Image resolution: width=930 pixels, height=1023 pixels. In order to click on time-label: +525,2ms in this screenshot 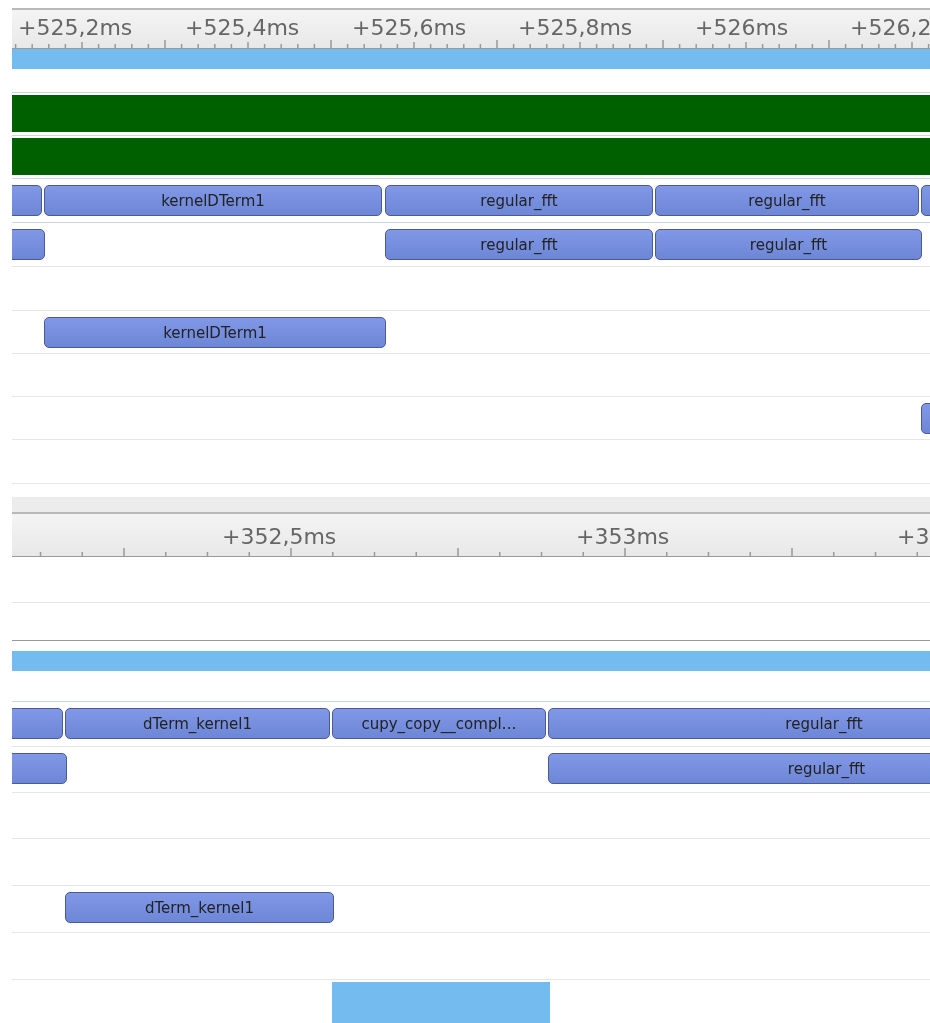, I will do `click(75, 28)`.